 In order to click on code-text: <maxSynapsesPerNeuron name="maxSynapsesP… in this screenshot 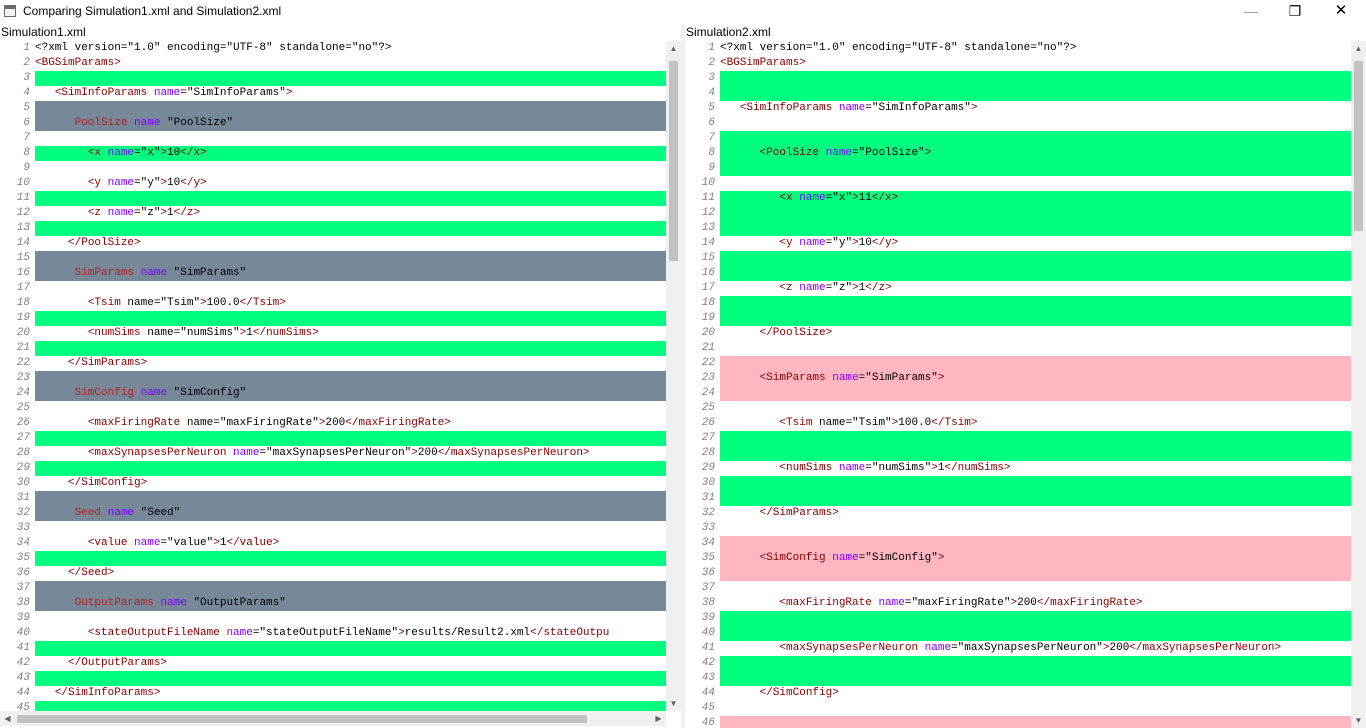, I will do `click(1035, 648)`.